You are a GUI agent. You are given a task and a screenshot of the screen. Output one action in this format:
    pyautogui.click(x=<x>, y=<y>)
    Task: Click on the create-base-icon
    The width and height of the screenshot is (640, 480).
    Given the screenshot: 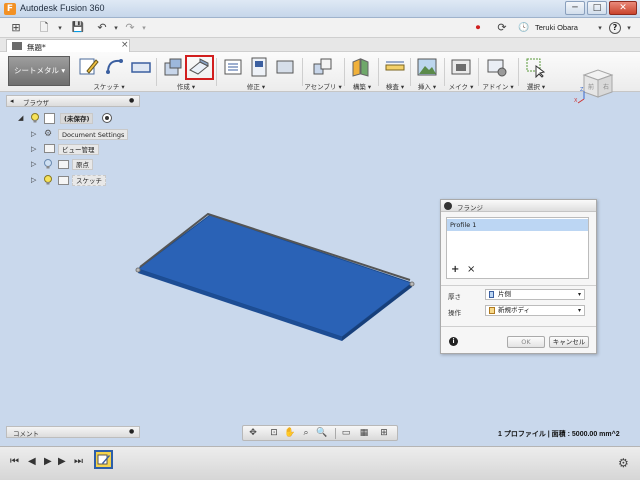 What is the action you would take?
    pyautogui.click(x=173, y=67)
    